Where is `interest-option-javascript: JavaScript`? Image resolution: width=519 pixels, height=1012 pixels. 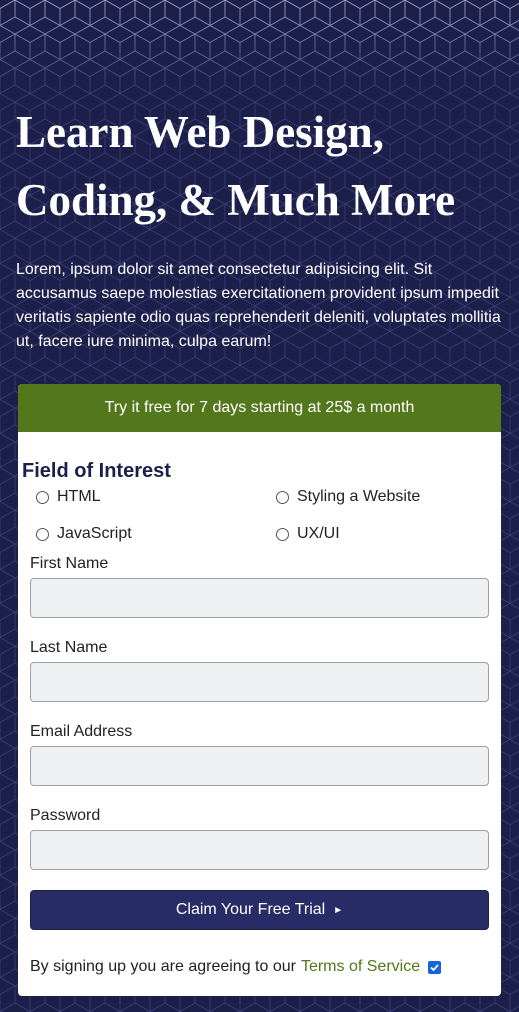 interest-option-javascript: JavaScript is located at coordinates (156, 534).